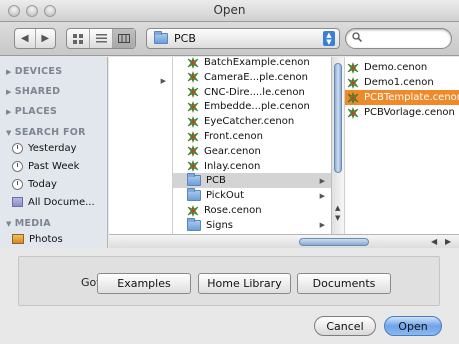 The height and width of the screenshot is (344, 459). What do you see at coordinates (252, 166) in the screenshot?
I see `file-row: Inlay.cenon` at bounding box center [252, 166].